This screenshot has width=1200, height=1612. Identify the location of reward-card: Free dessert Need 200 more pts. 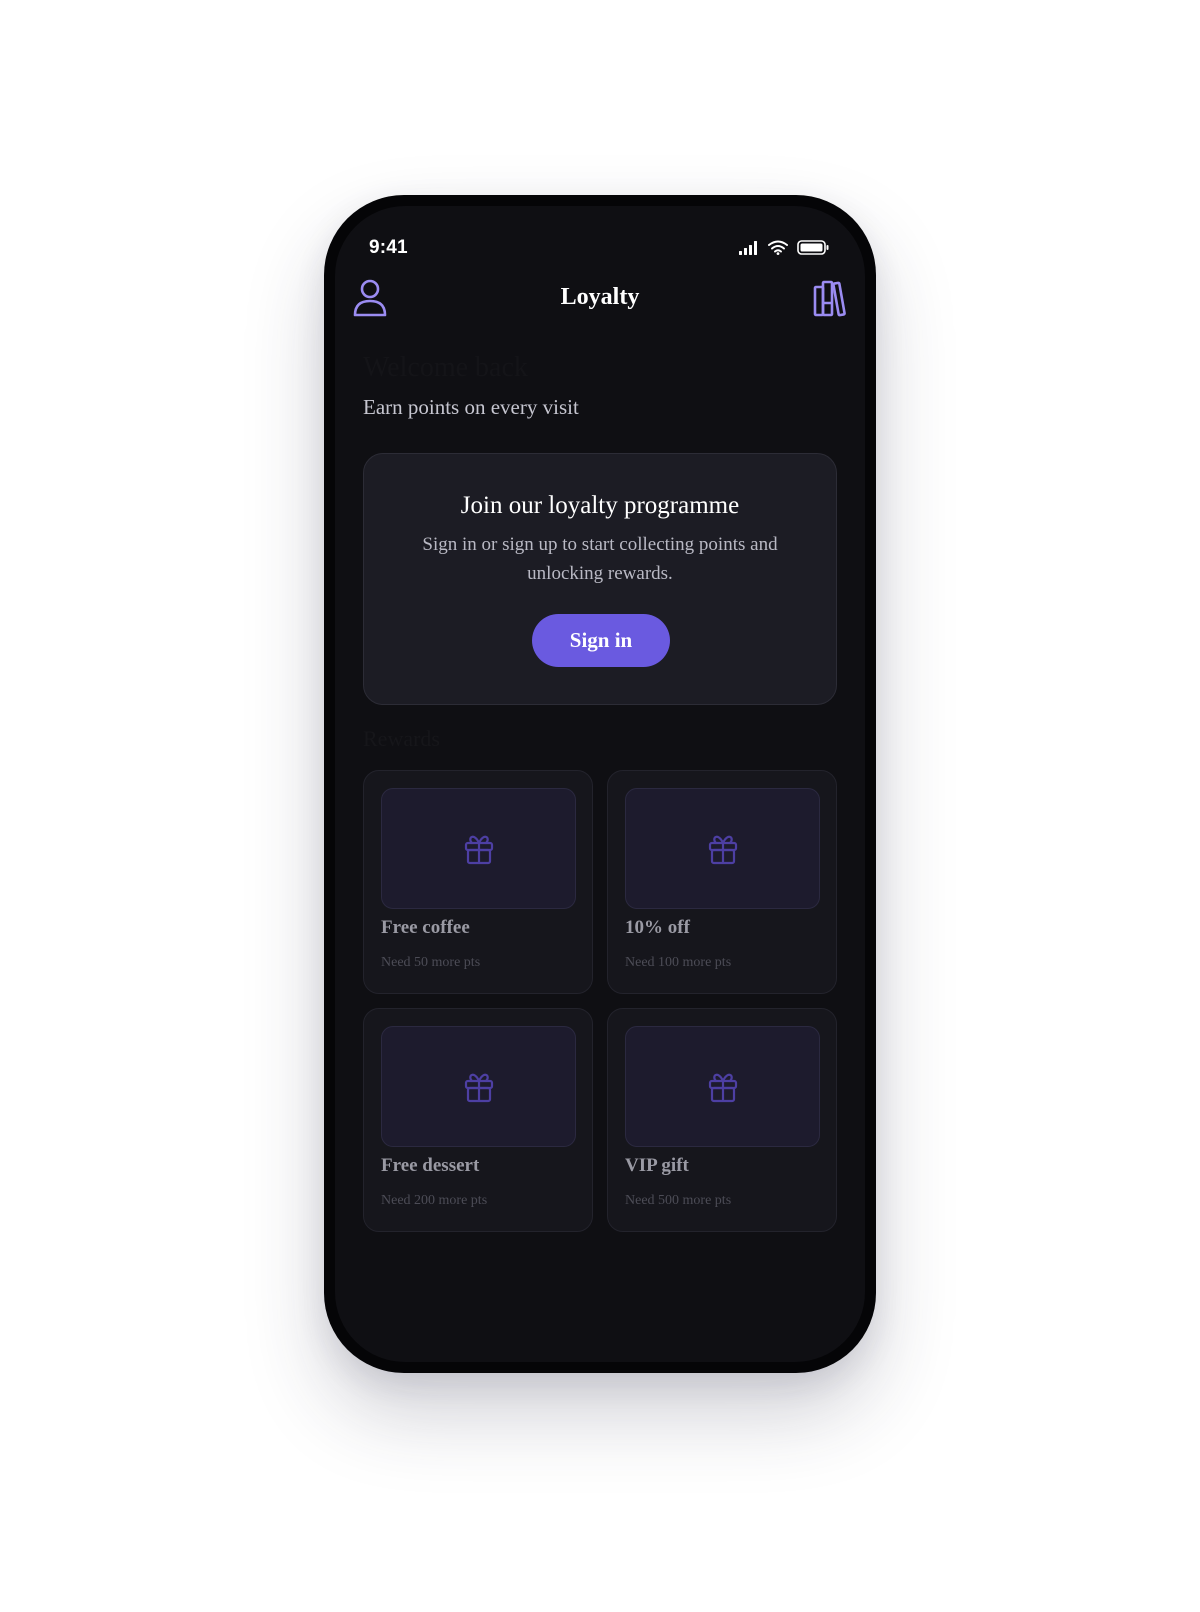
(478, 1120).